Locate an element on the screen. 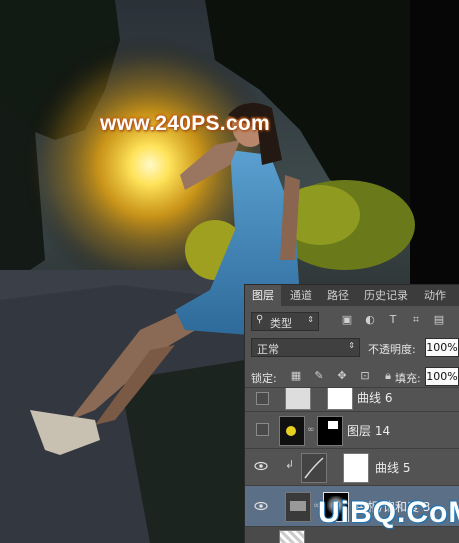  lock-transparent-icon: ▦ is located at coordinates (296, 376).